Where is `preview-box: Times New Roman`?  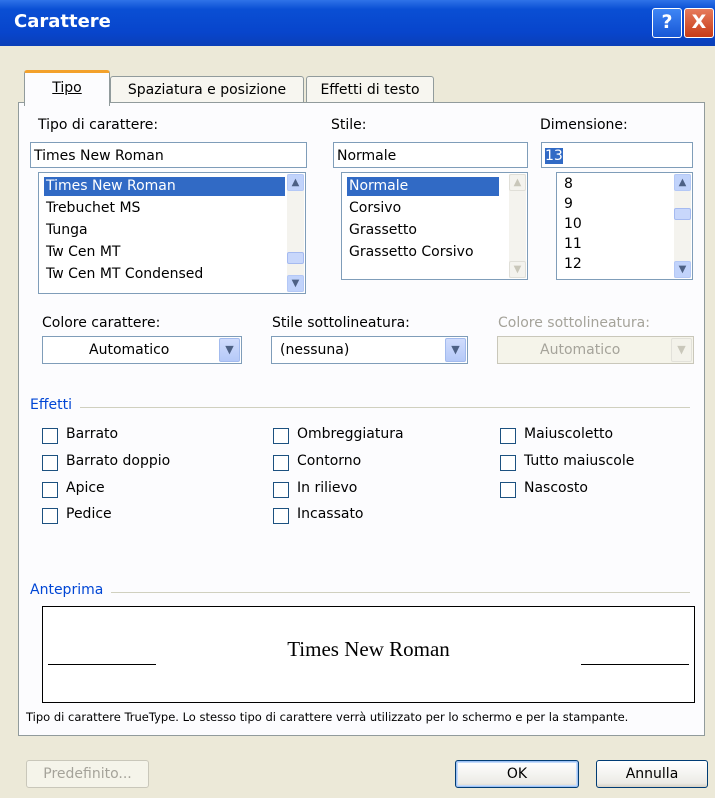 preview-box: Times New Roman is located at coordinates (368, 654).